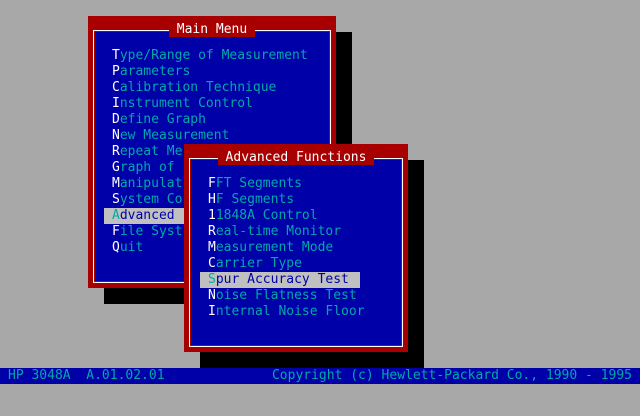 This screenshot has height=416, width=640. What do you see at coordinates (116, 247) in the screenshot?
I see `main-menu-hotkey: Q` at bounding box center [116, 247].